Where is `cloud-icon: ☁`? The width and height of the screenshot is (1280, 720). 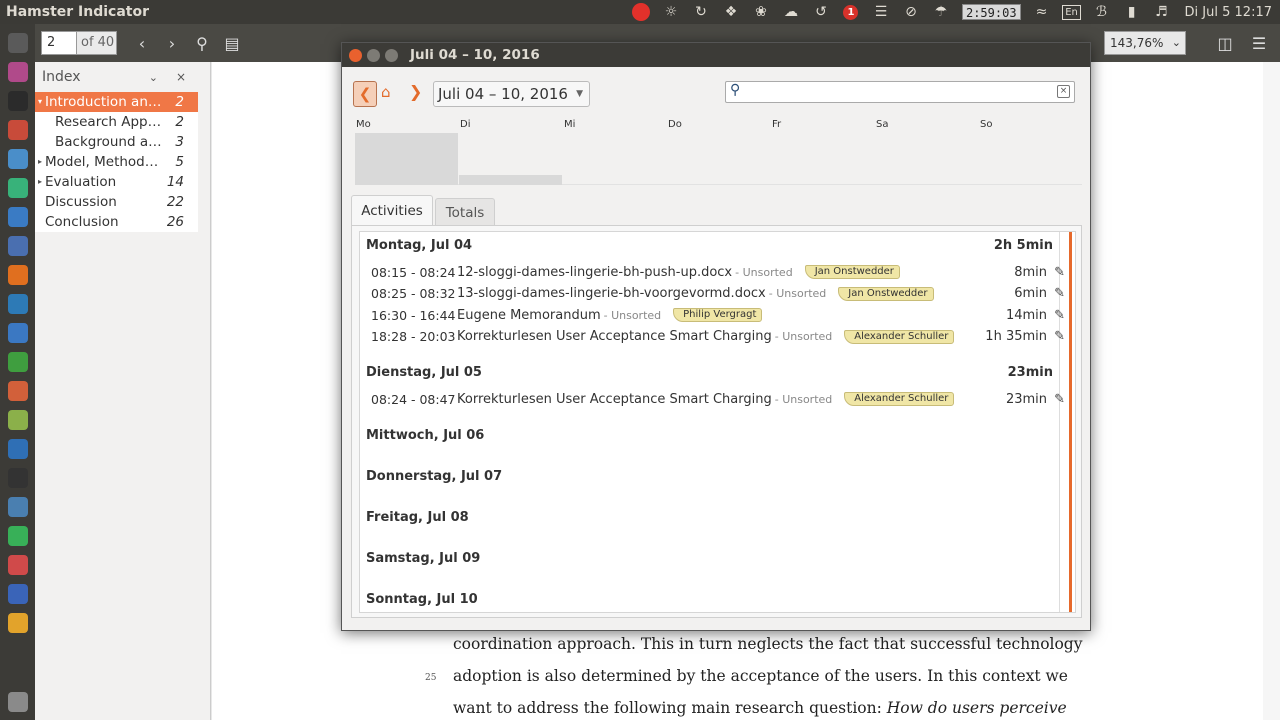
cloud-icon: ☁ is located at coordinates (791, 12).